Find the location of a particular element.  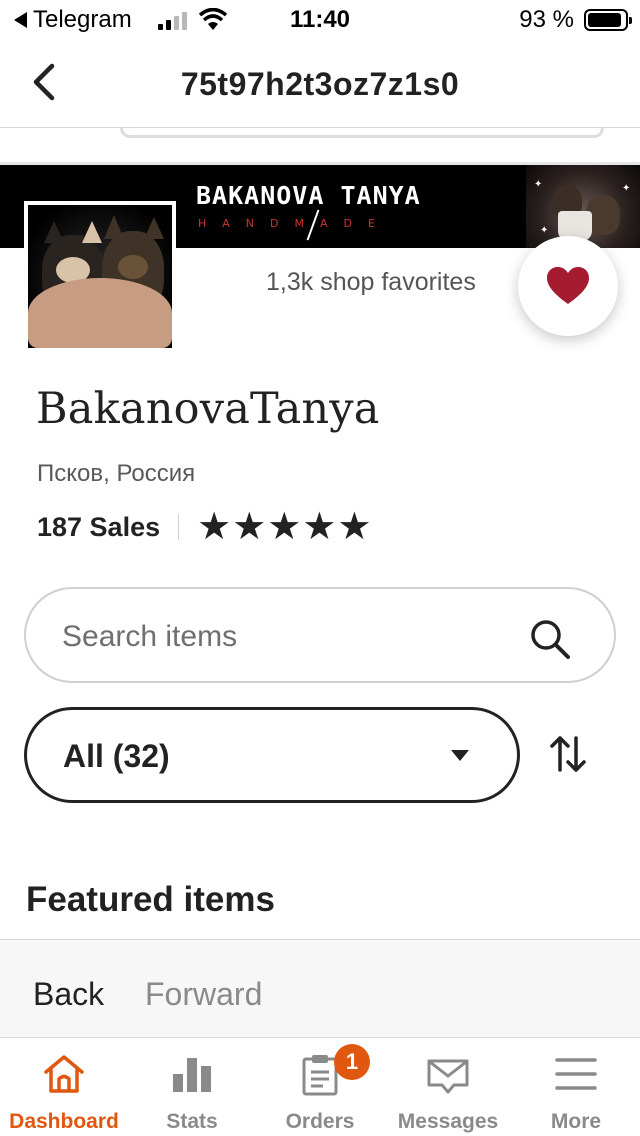

banner-photo: ✦ ✦ ✦ is located at coordinates (583, 206).